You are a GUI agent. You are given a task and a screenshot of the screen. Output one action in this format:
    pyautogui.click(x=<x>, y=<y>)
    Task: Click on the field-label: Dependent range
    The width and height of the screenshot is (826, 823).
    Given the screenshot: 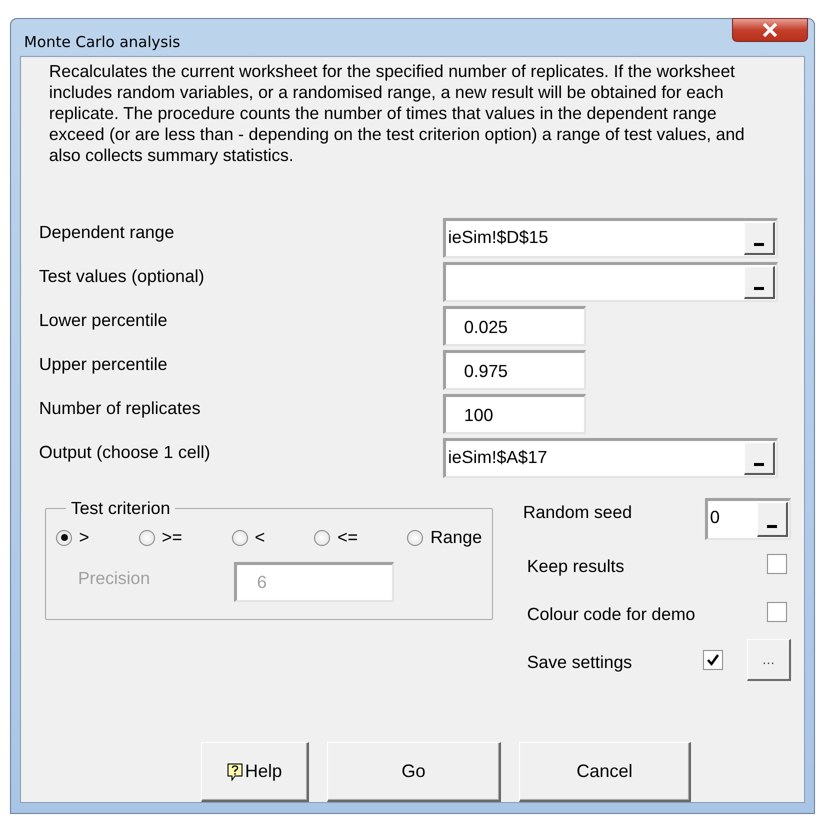 What is the action you would take?
    pyautogui.click(x=107, y=232)
    